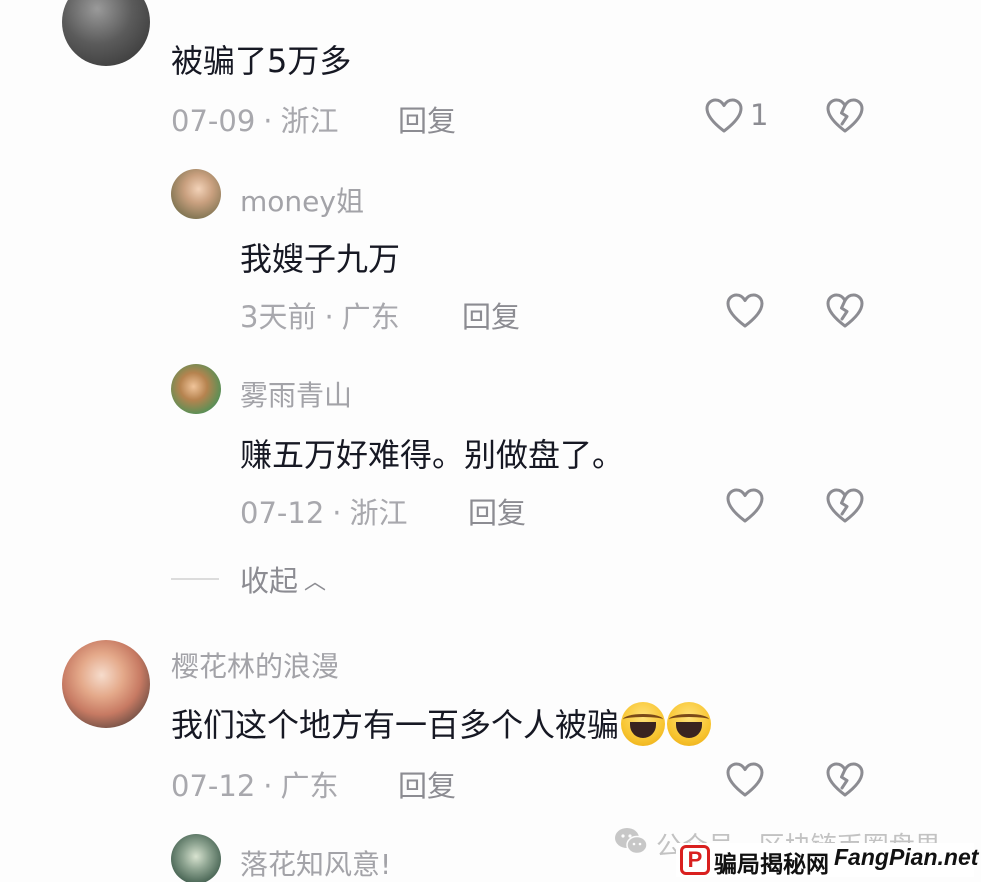 The width and height of the screenshot is (981, 882). Describe the element at coordinates (320, 315) in the screenshot. I see `comment-meta: 3天前 · 广东` at that location.